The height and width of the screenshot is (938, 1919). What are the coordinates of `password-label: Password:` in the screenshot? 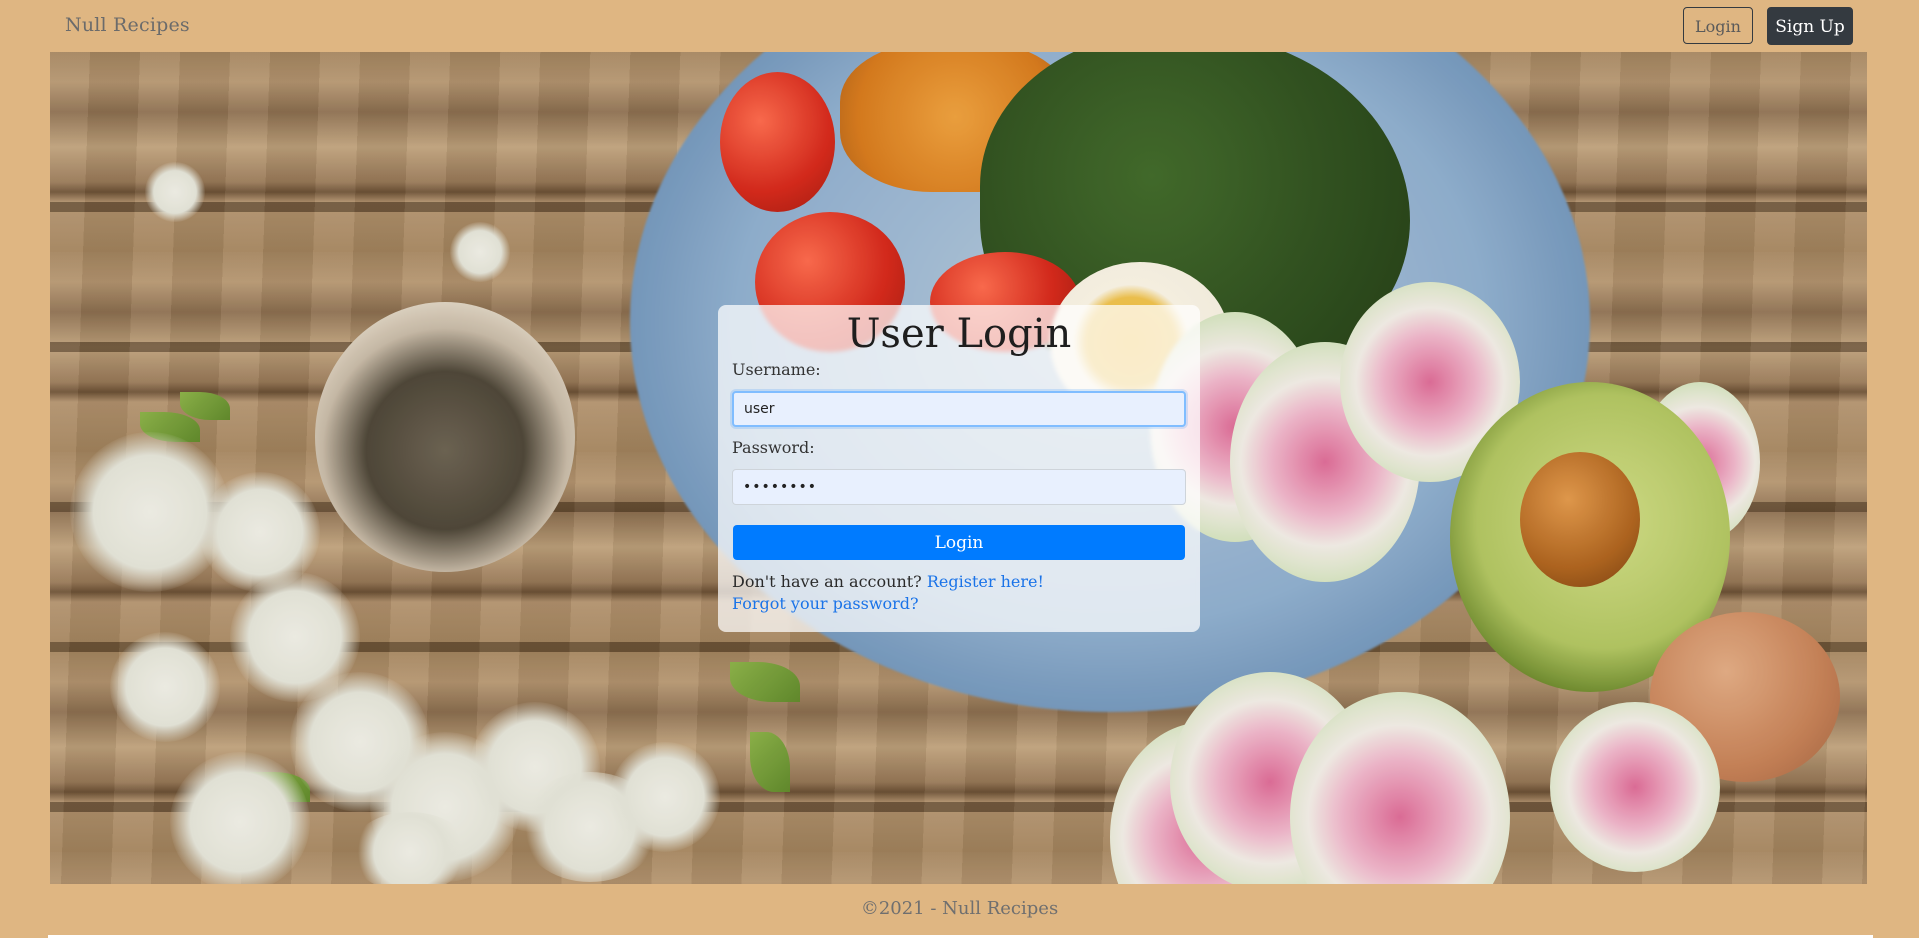 It's located at (773, 447).